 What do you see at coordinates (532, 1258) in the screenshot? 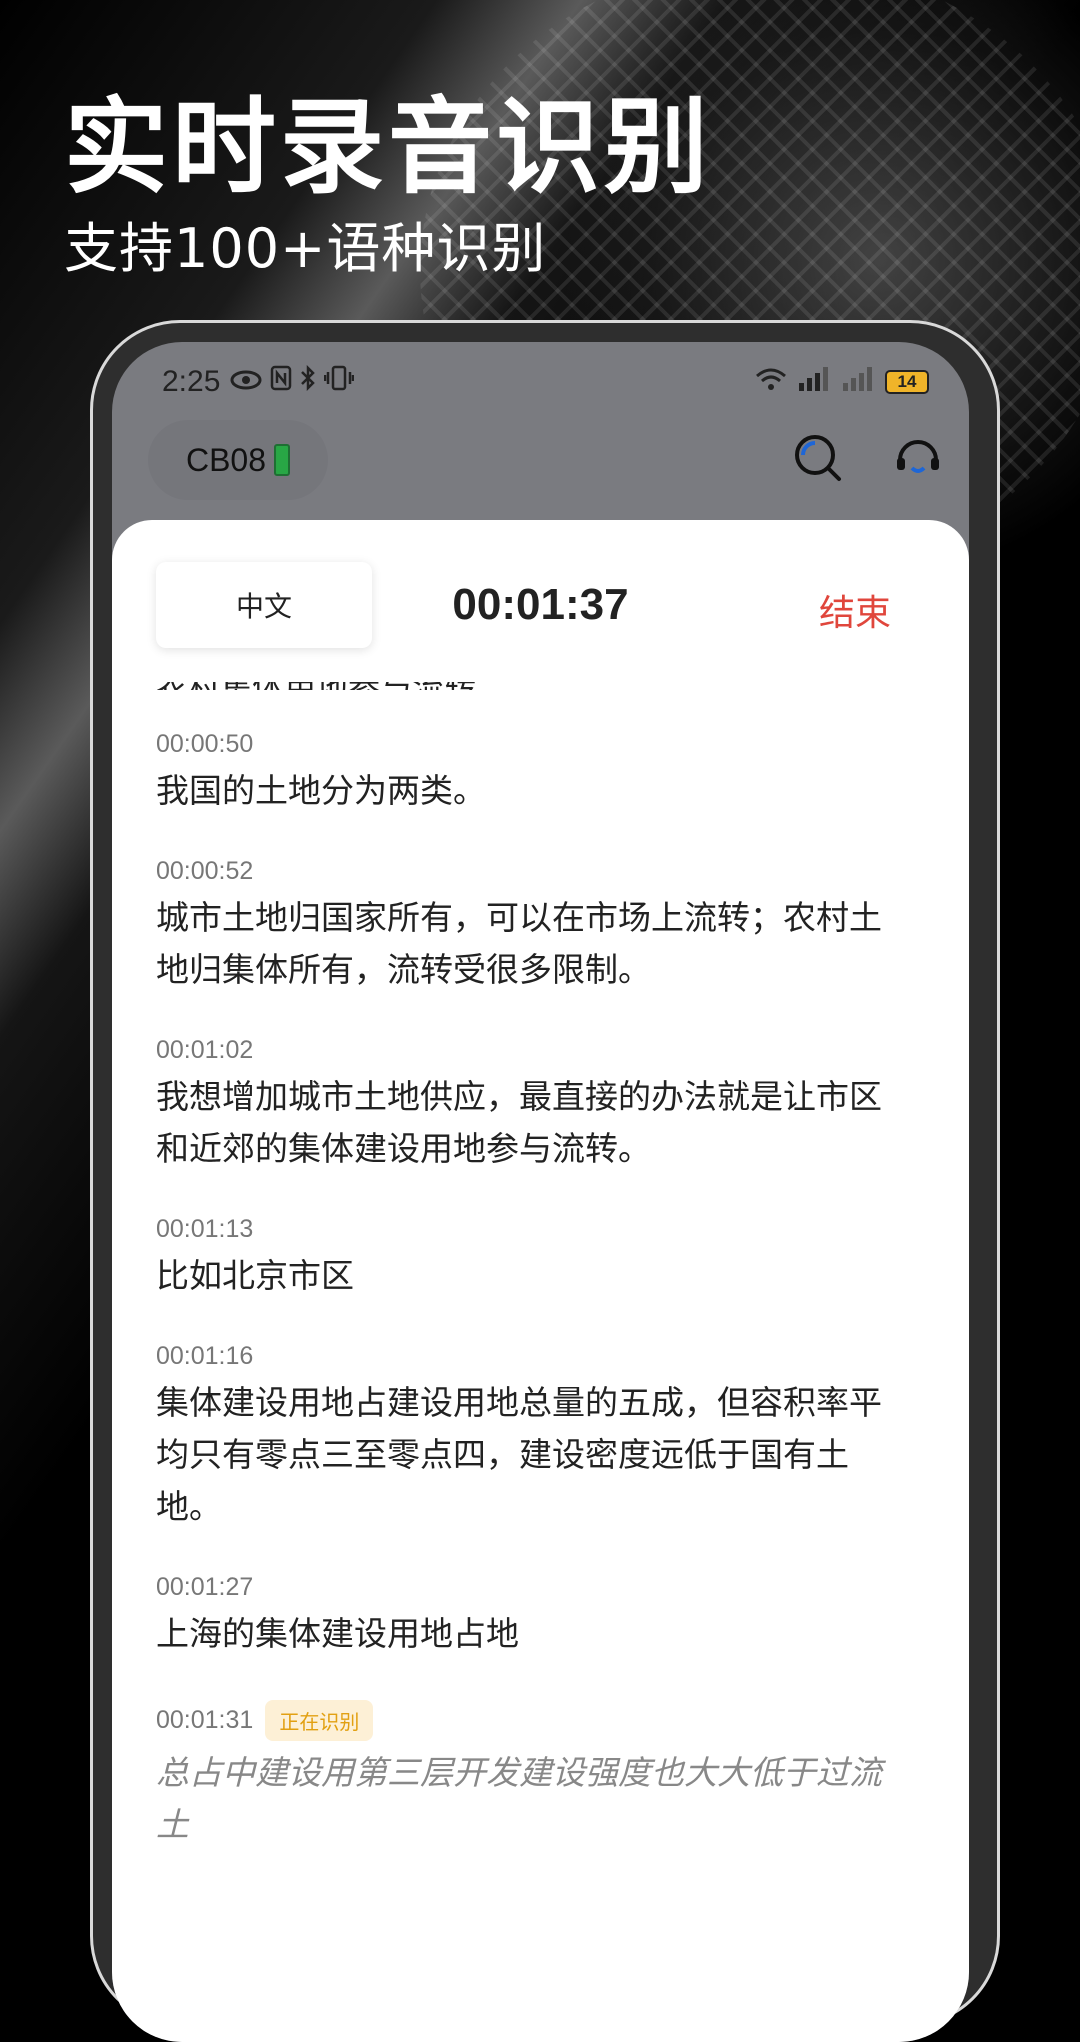
I see `transcript-entry: 00:01:13 比如北京市区` at bounding box center [532, 1258].